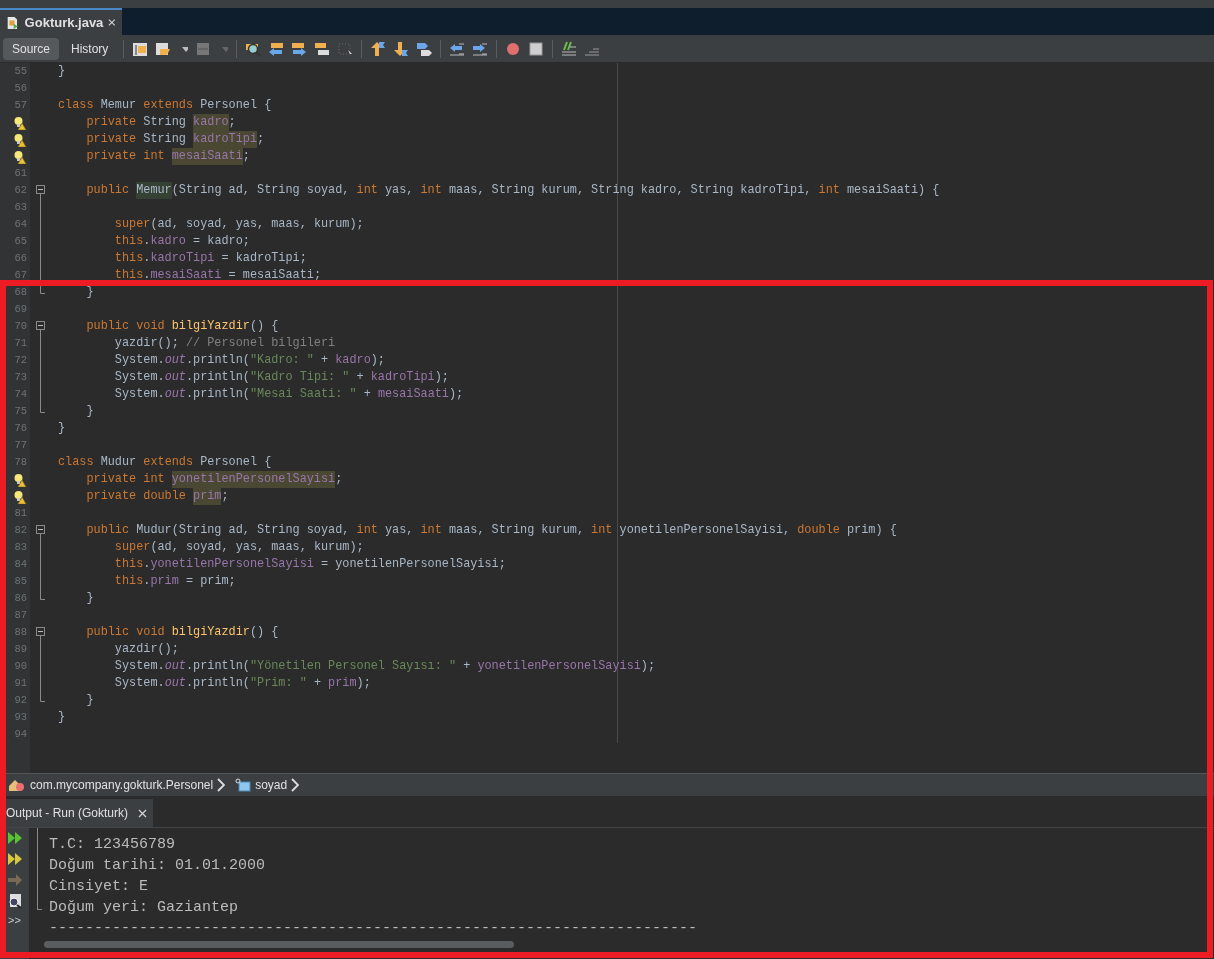  Describe the element at coordinates (20, 530) in the screenshot. I see `line-number: 82` at that location.